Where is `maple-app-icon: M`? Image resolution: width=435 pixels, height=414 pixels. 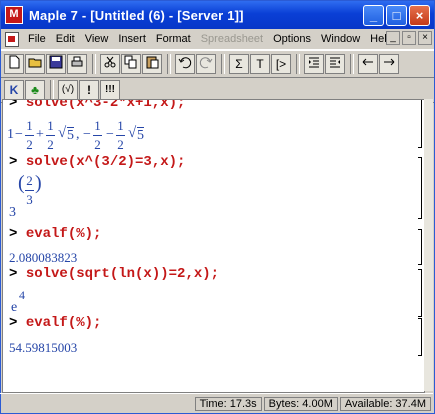
maple-app-icon: M is located at coordinates (14, 15).